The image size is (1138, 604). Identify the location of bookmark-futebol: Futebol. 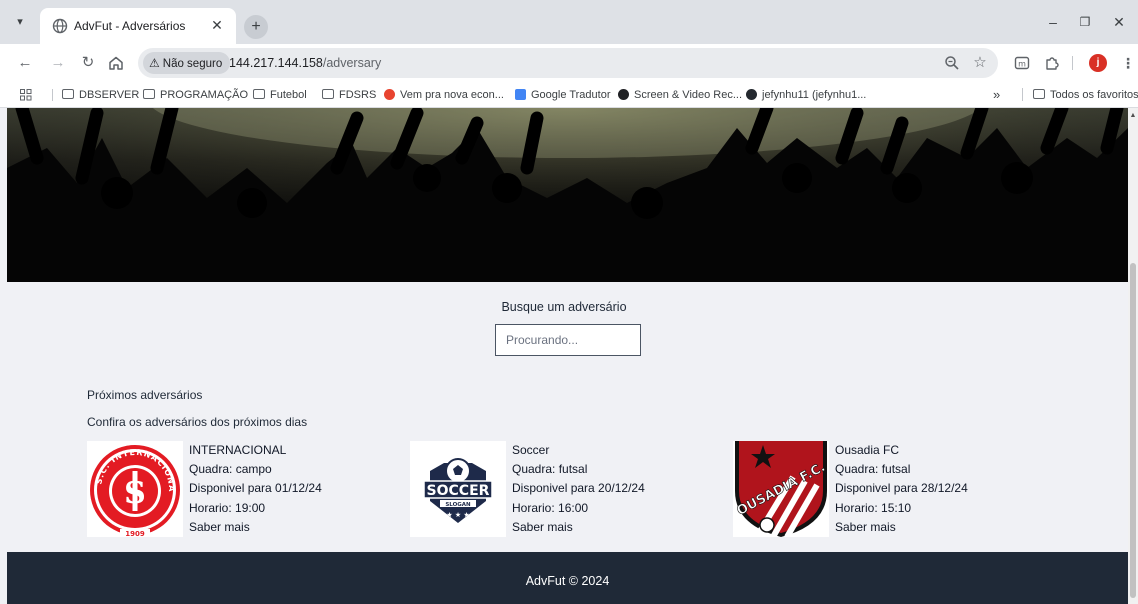
(280, 95).